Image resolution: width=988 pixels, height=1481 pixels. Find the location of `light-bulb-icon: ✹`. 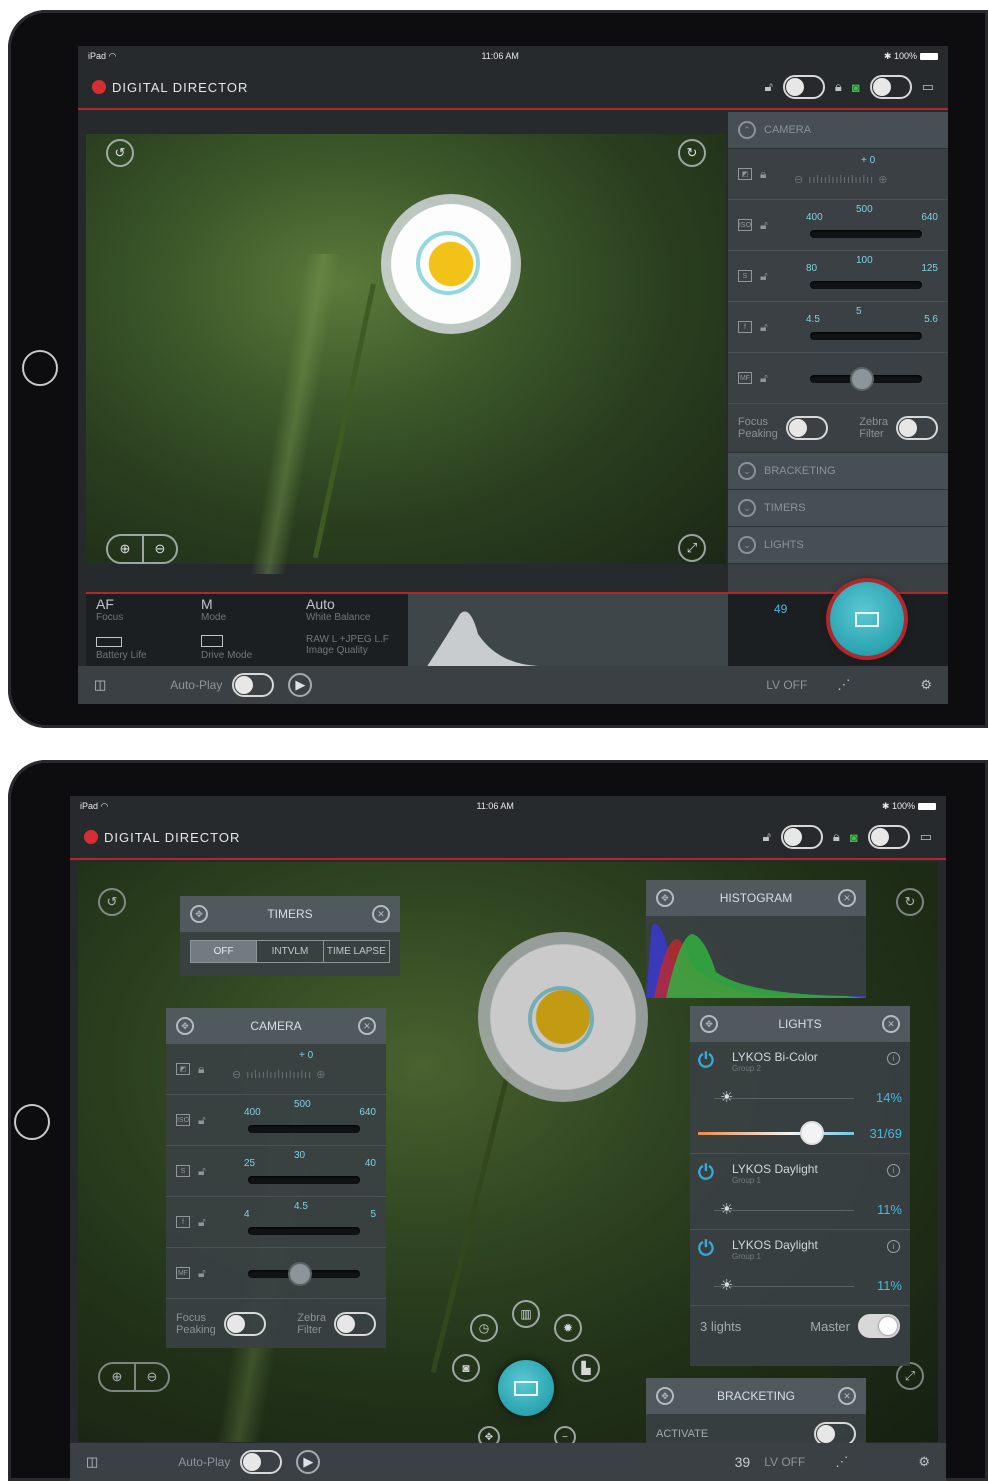

light-bulb-icon: ✹ is located at coordinates (568, 1328).